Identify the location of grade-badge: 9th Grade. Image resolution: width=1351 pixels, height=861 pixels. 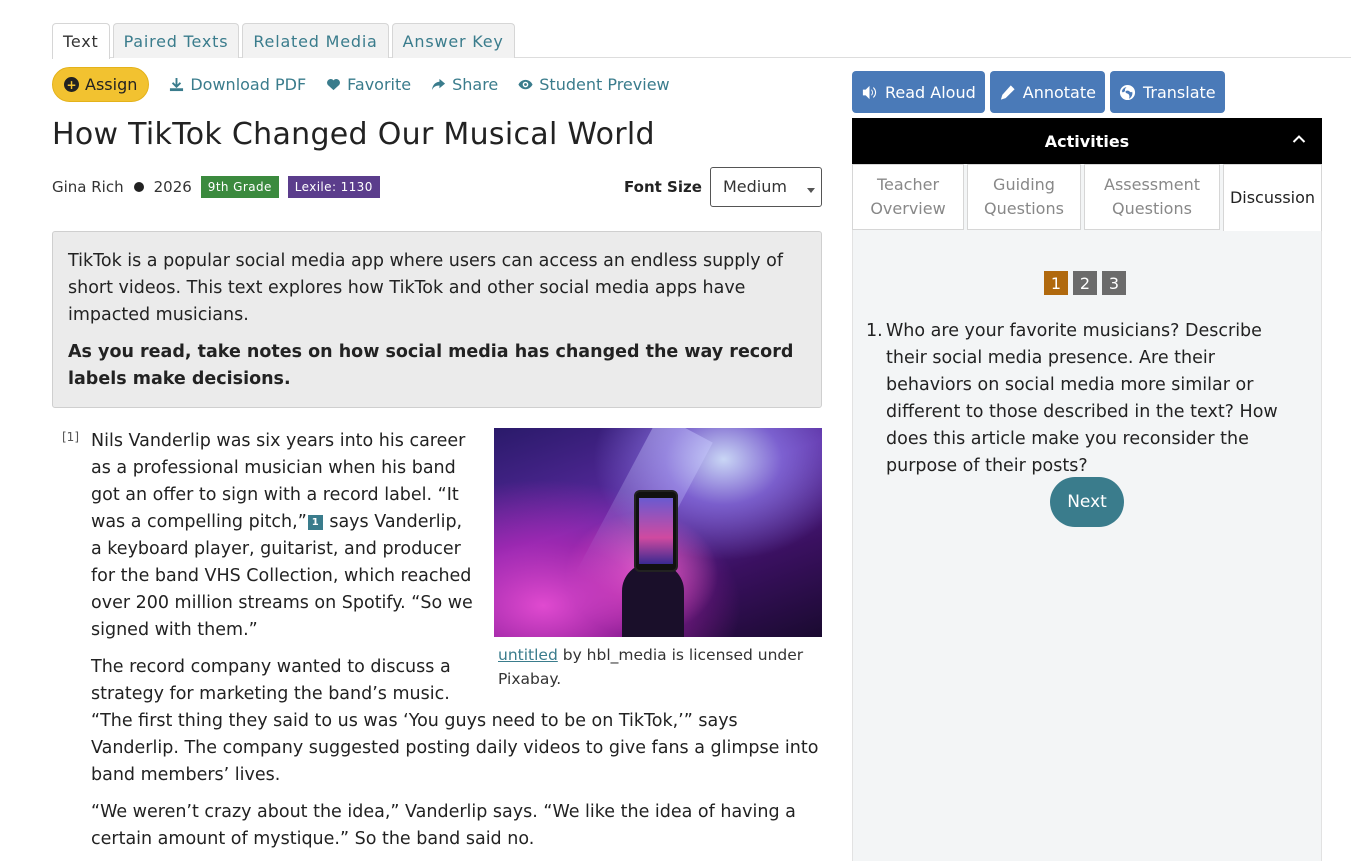
(239, 187).